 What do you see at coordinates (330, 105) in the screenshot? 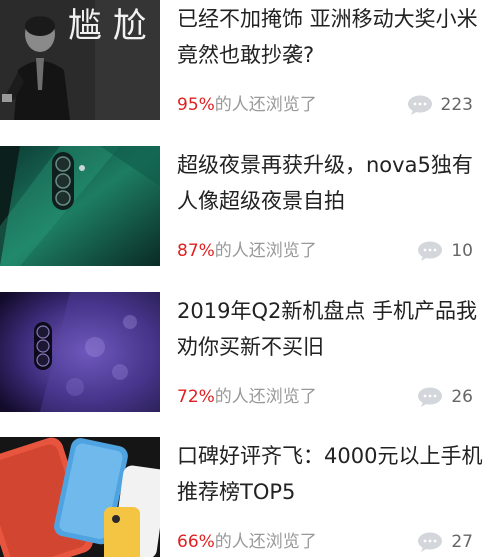
I see `article-meta: 95%的人还浏览了 223` at bounding box center [330, 105].